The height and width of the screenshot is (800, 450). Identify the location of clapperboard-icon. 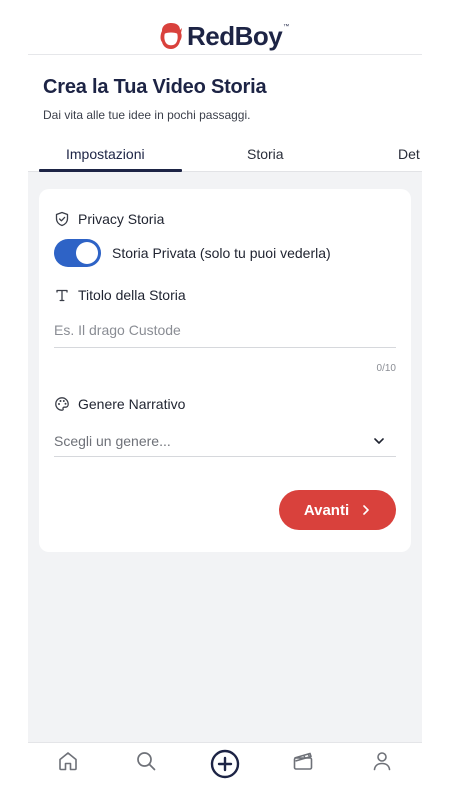
(303, 761).